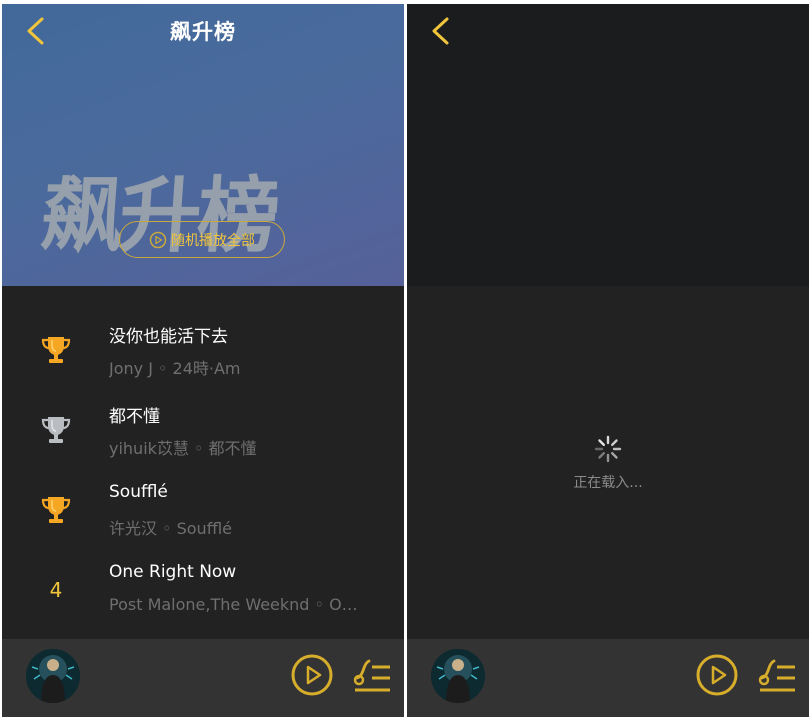  What do you see at coordinates (158, 239) in the screenshot?
I see `play-circle-icon` at bounding box center [158, 239].